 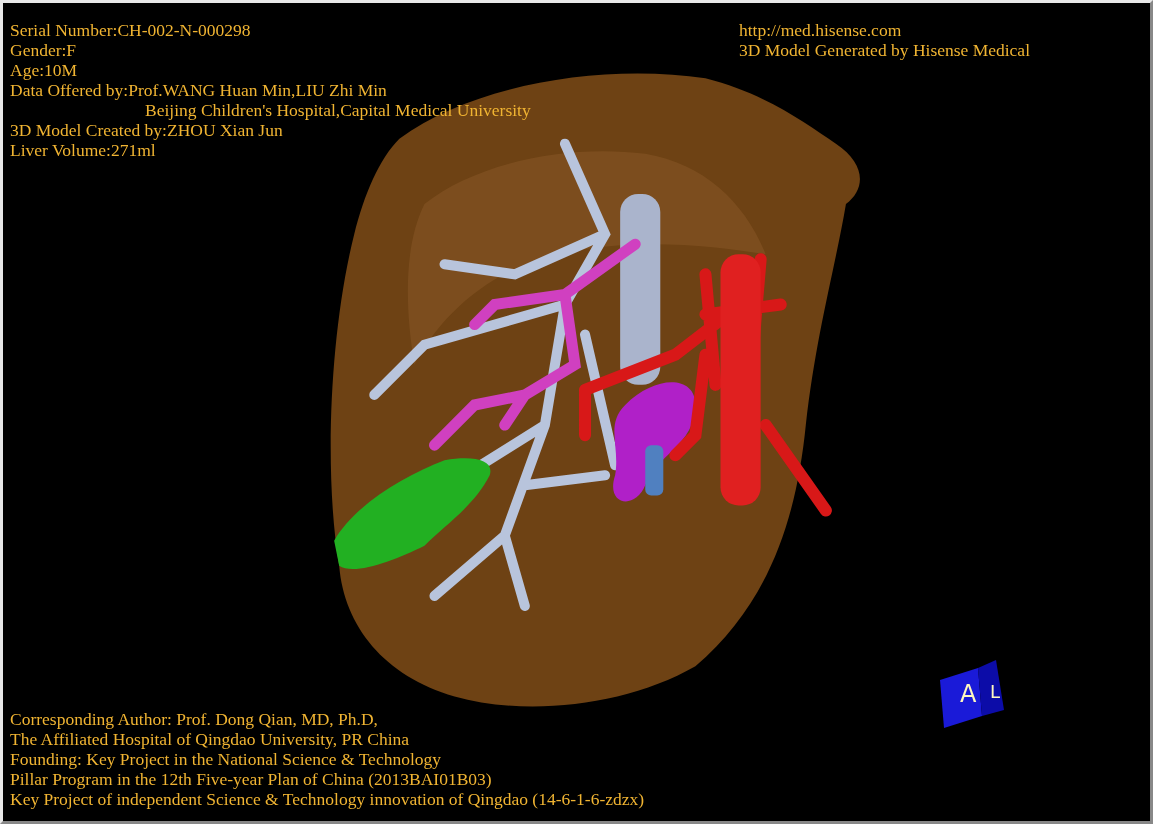 What do you see at coordinates (327, 799) in the screenshot?
I see `credit-text: Key Project of independent Science & Technology innovation of Qingdao (14-6-1-6-zdzx)` at bounding box center [327, 799].